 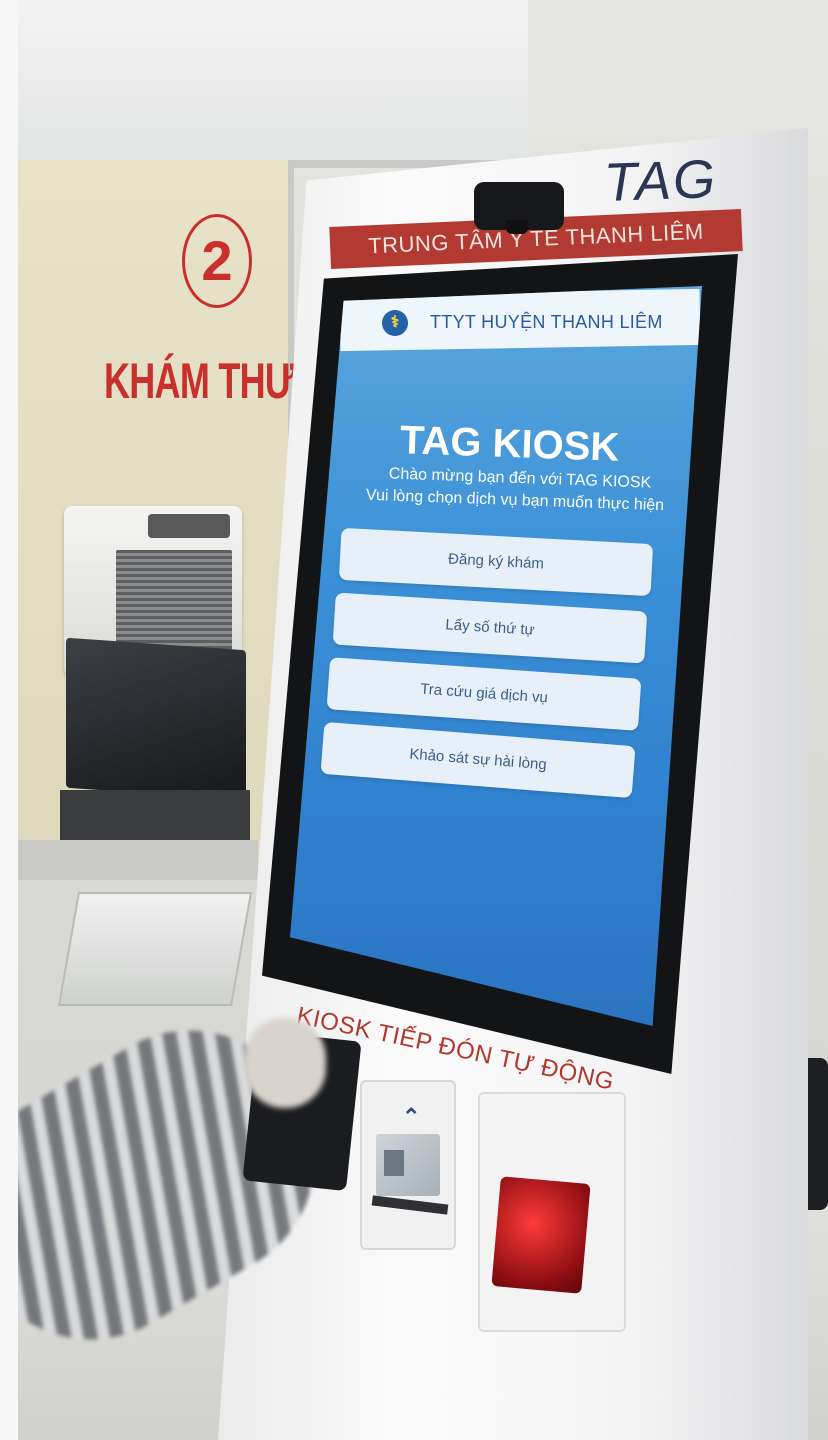 What do you see at coordinates (155, 949) in the screenshot?
I see `counter-tray` at bounding box center [155, 949].